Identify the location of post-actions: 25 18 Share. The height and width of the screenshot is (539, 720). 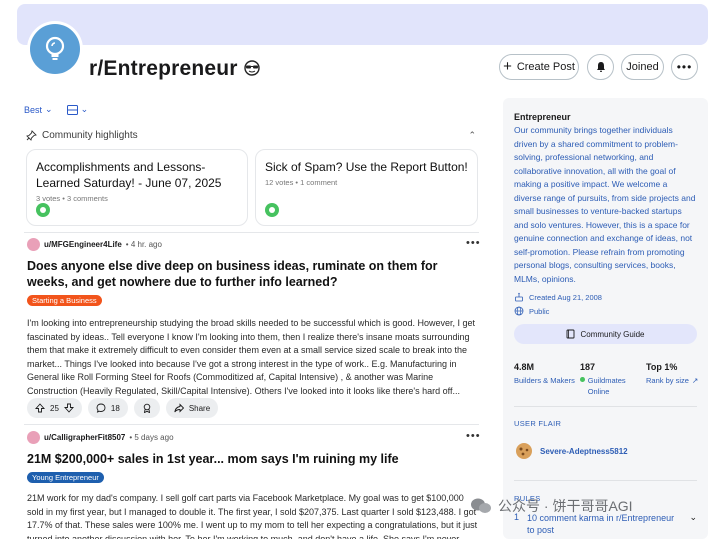
(123, 408).